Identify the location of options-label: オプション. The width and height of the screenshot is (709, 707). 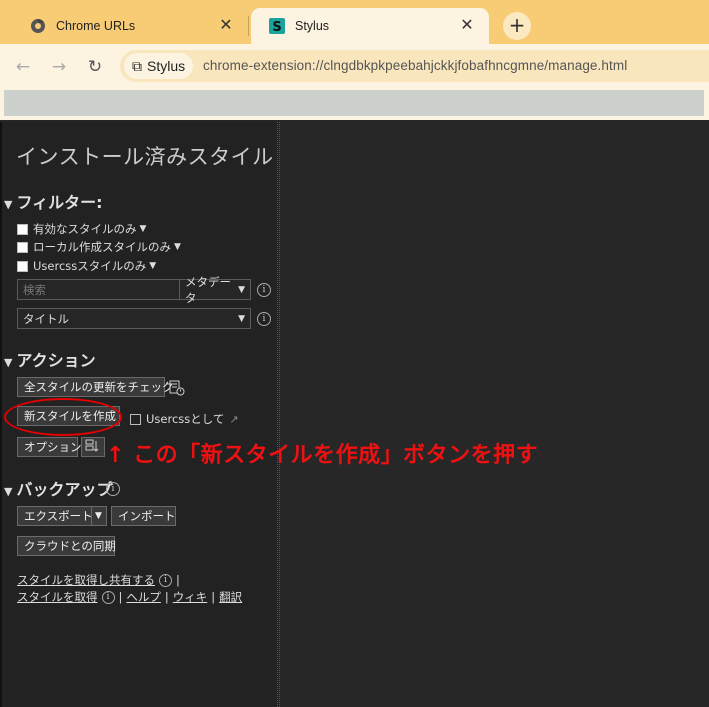
(53, 447).